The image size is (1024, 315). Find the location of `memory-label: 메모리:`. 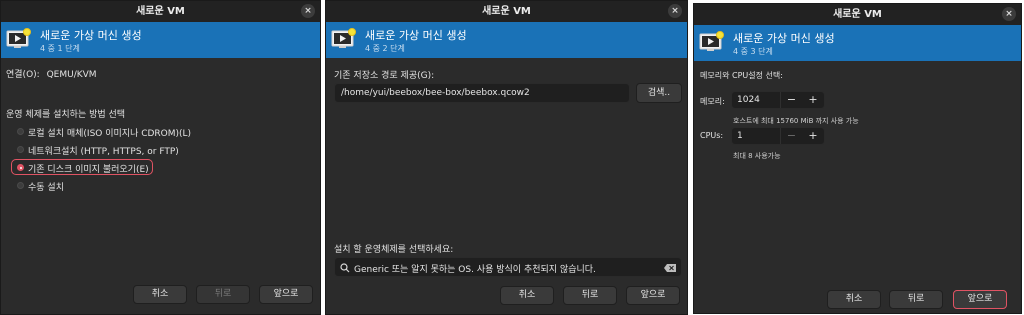

memory-label: 메모리: is located at coordinates (712, 101).